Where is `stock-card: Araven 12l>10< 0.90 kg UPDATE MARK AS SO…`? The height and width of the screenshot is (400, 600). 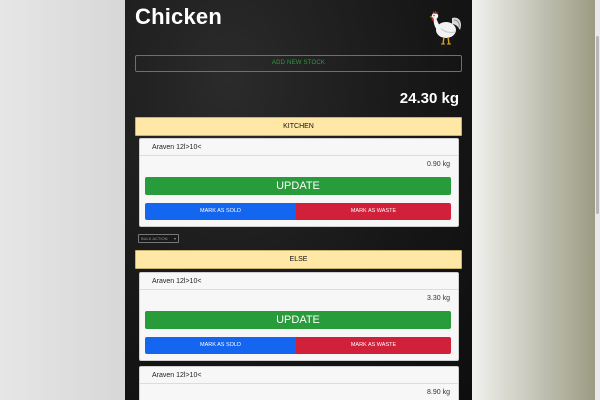 stock-card: Araven 12l>10< 0.90 kg UPDATE MARK AS SO… is located at coordinates (299, 182).